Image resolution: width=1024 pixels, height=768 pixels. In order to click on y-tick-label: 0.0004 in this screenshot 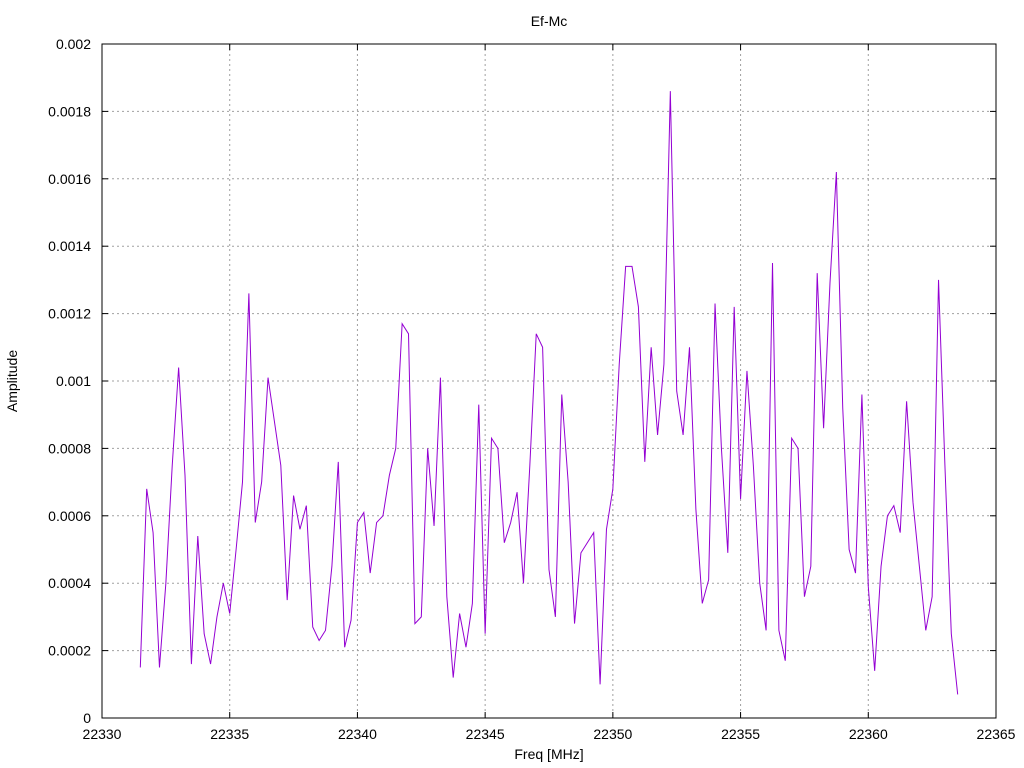, I will do `click(69, 583)`.